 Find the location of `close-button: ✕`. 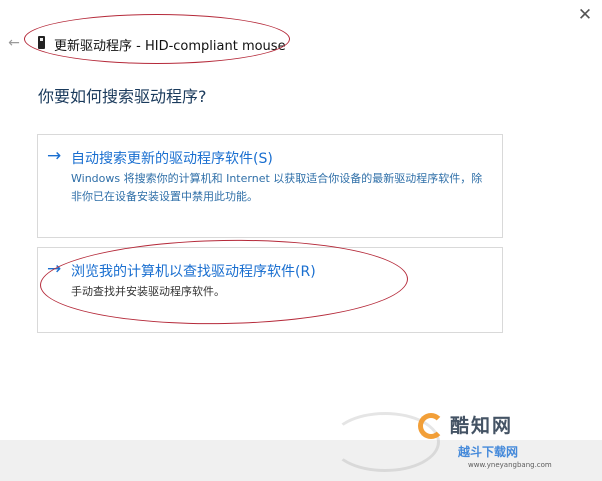

close-button: ✕ is located at coordinates (585, 15).